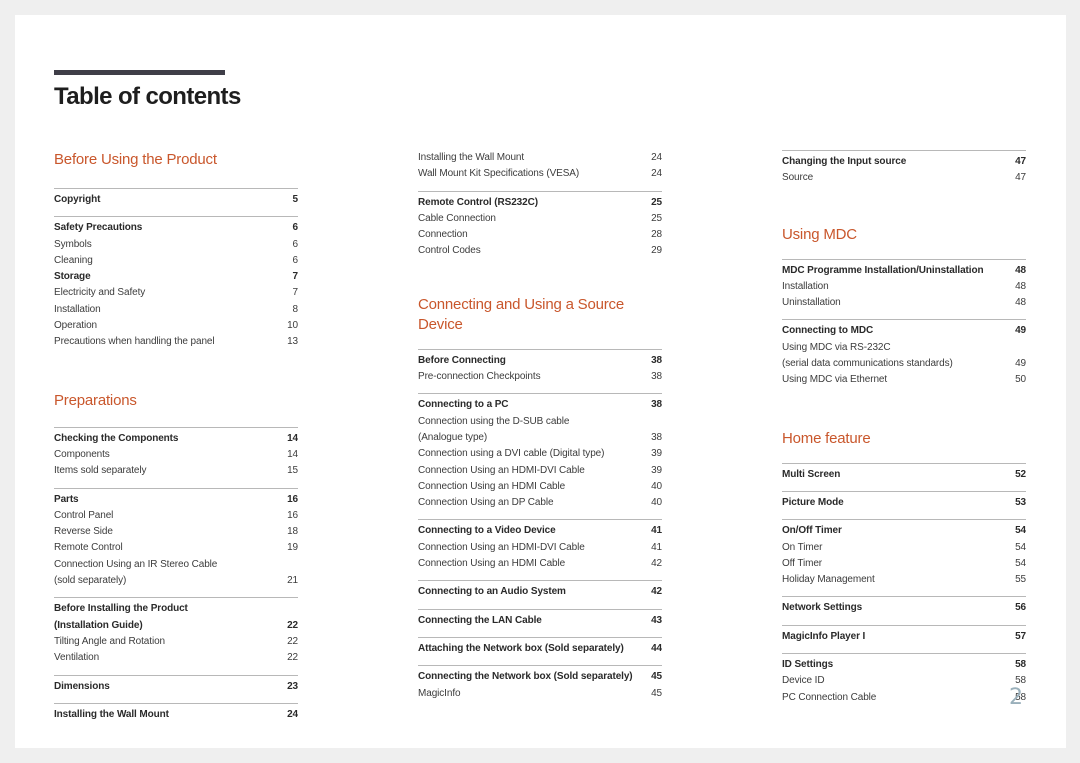  What do you see at coordinates (540, 219) in the screenshot?
I see `toc-entry: Cable Connection 25` at bounding box center [540, 219].